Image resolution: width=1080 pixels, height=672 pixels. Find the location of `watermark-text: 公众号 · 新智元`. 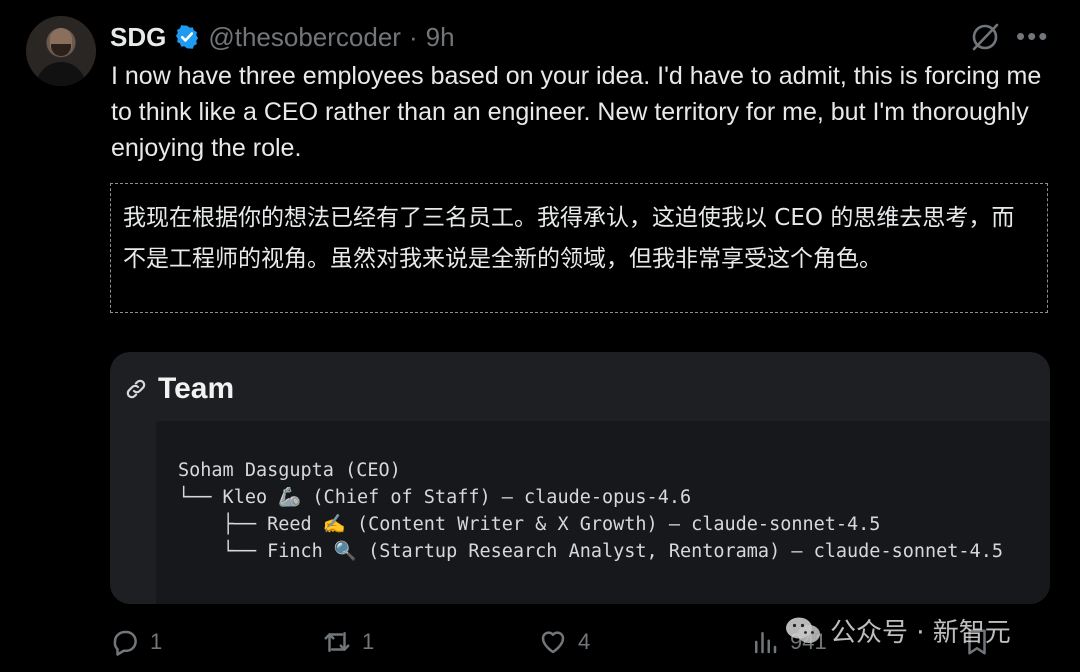

watermark-text: 公众号 · 新智元 is located at coordinates (920, 633).